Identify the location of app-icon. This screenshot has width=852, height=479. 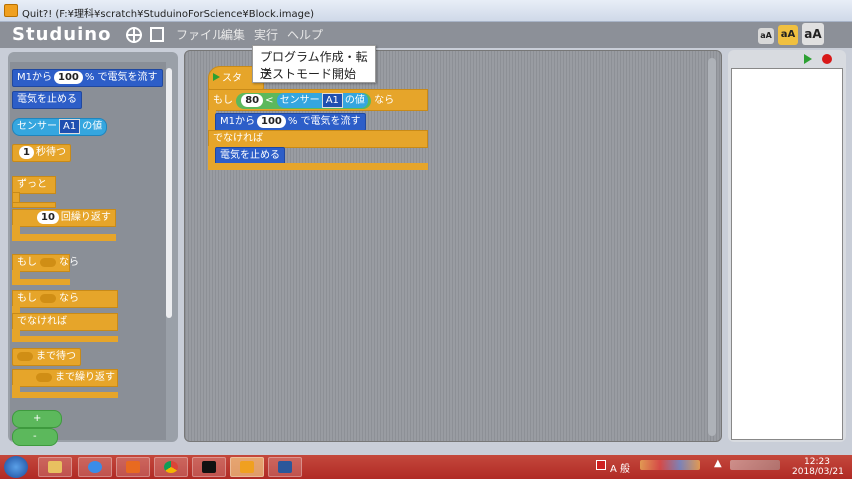
(11, 10).